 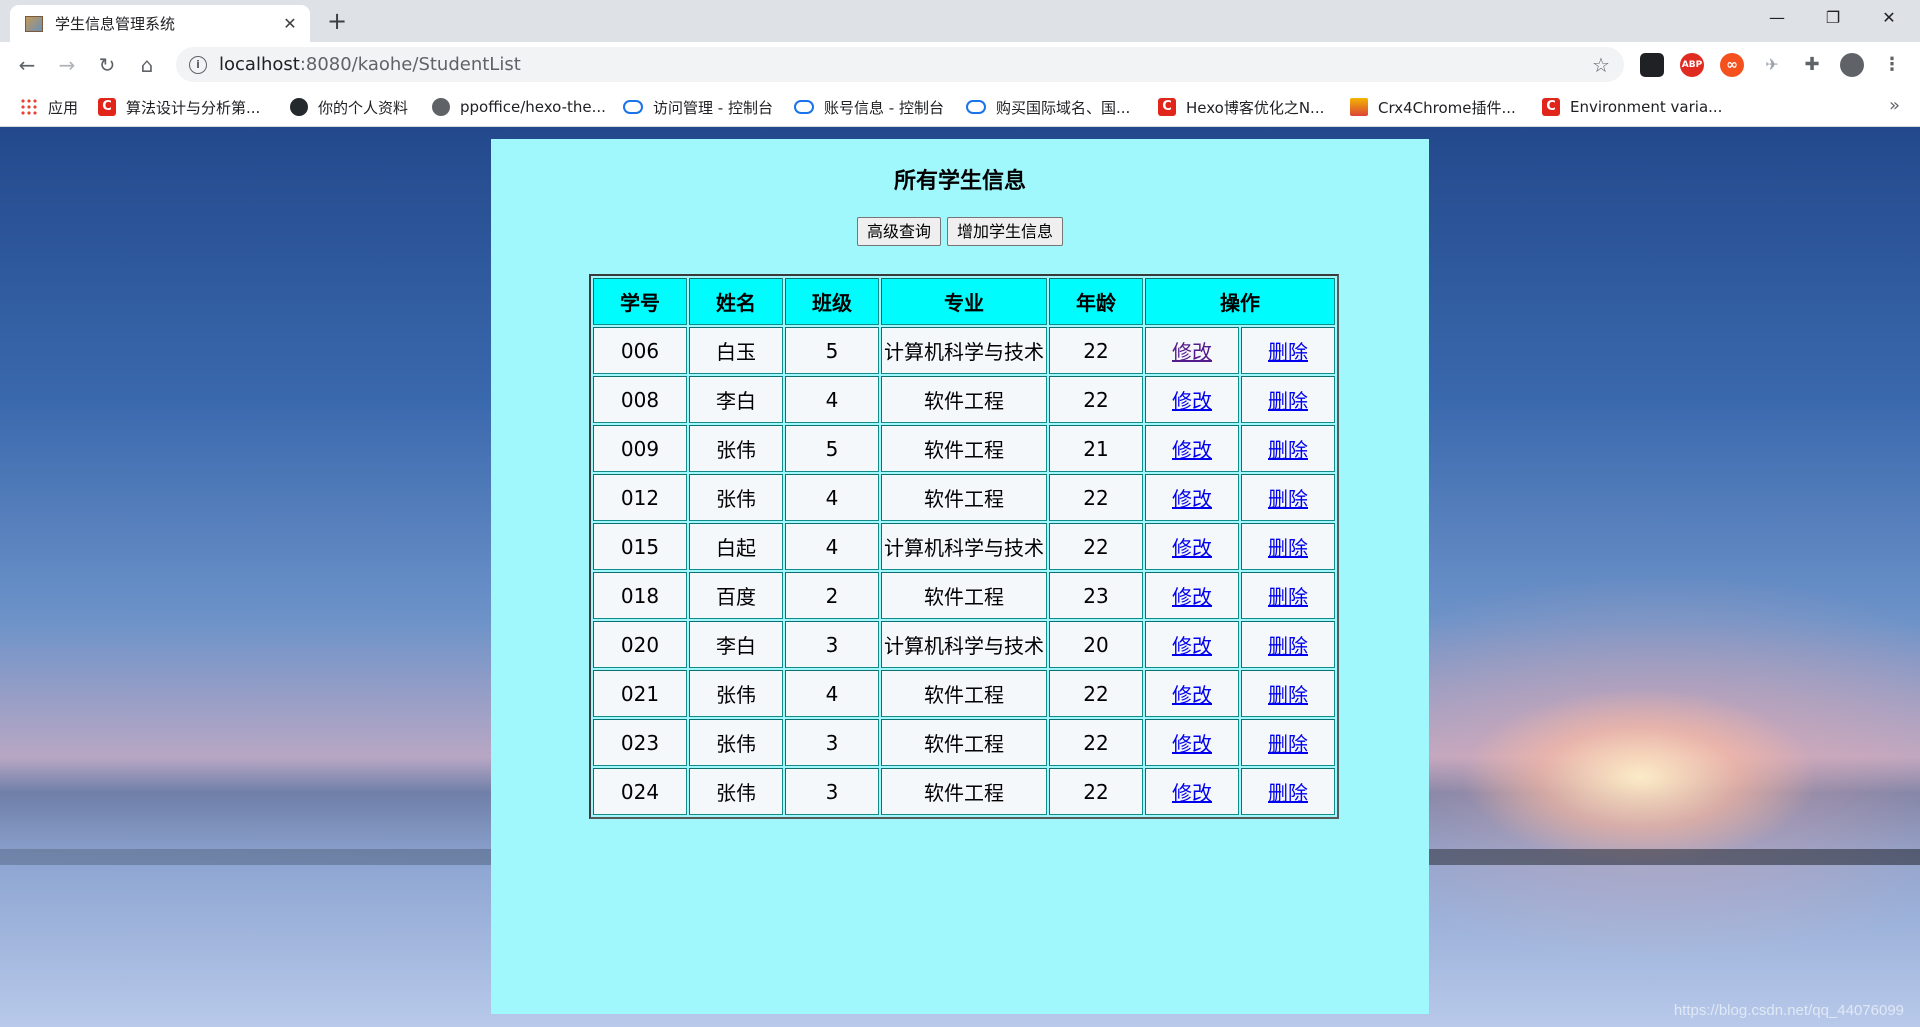 What do you see at coordinates (49, 107) in the screenshot?
I see `bookmark-apps: 应用` at bounding box center [49, 107].